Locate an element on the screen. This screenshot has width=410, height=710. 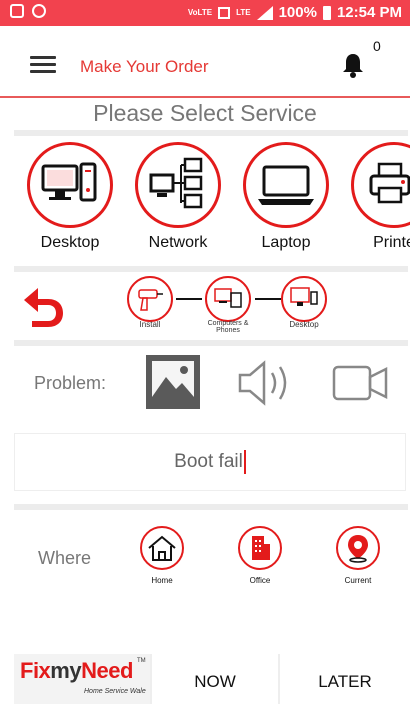
step-label: Desktop is located at coordinates (304, 324).